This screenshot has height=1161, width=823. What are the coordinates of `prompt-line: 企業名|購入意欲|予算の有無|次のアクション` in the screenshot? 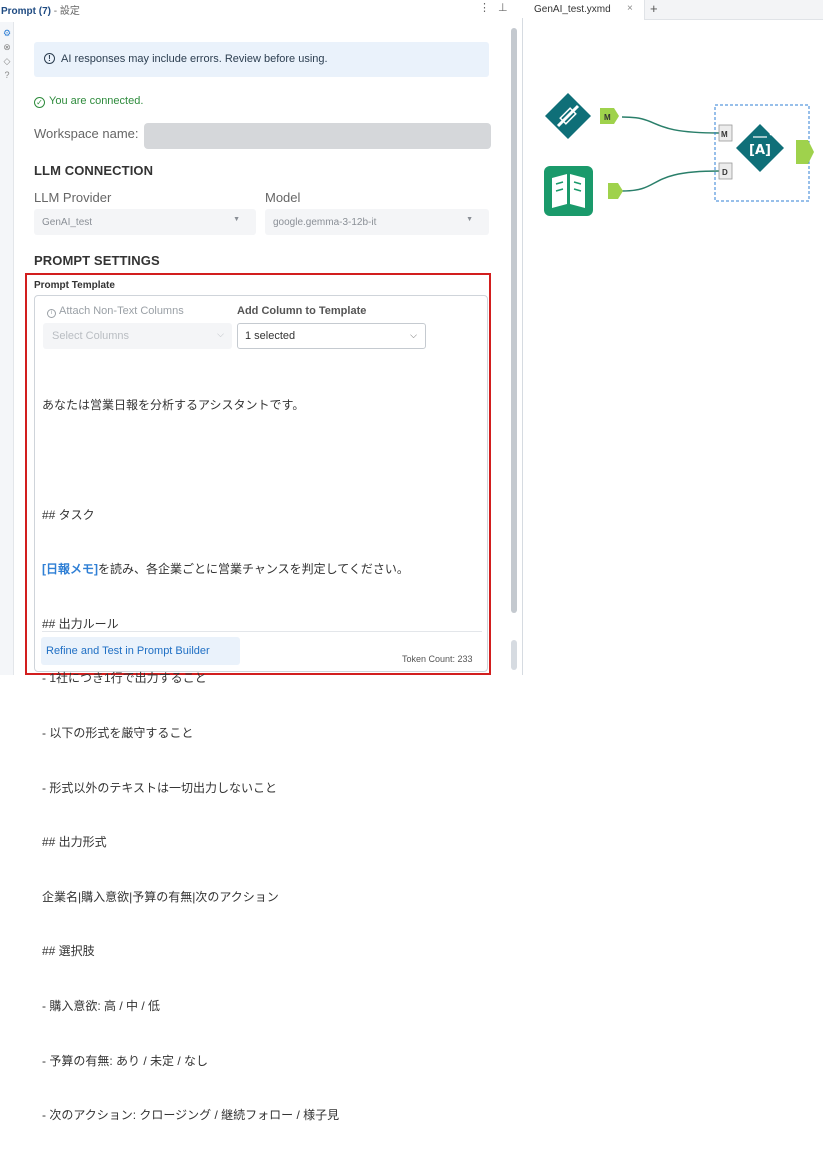 It's located at (160, 896).